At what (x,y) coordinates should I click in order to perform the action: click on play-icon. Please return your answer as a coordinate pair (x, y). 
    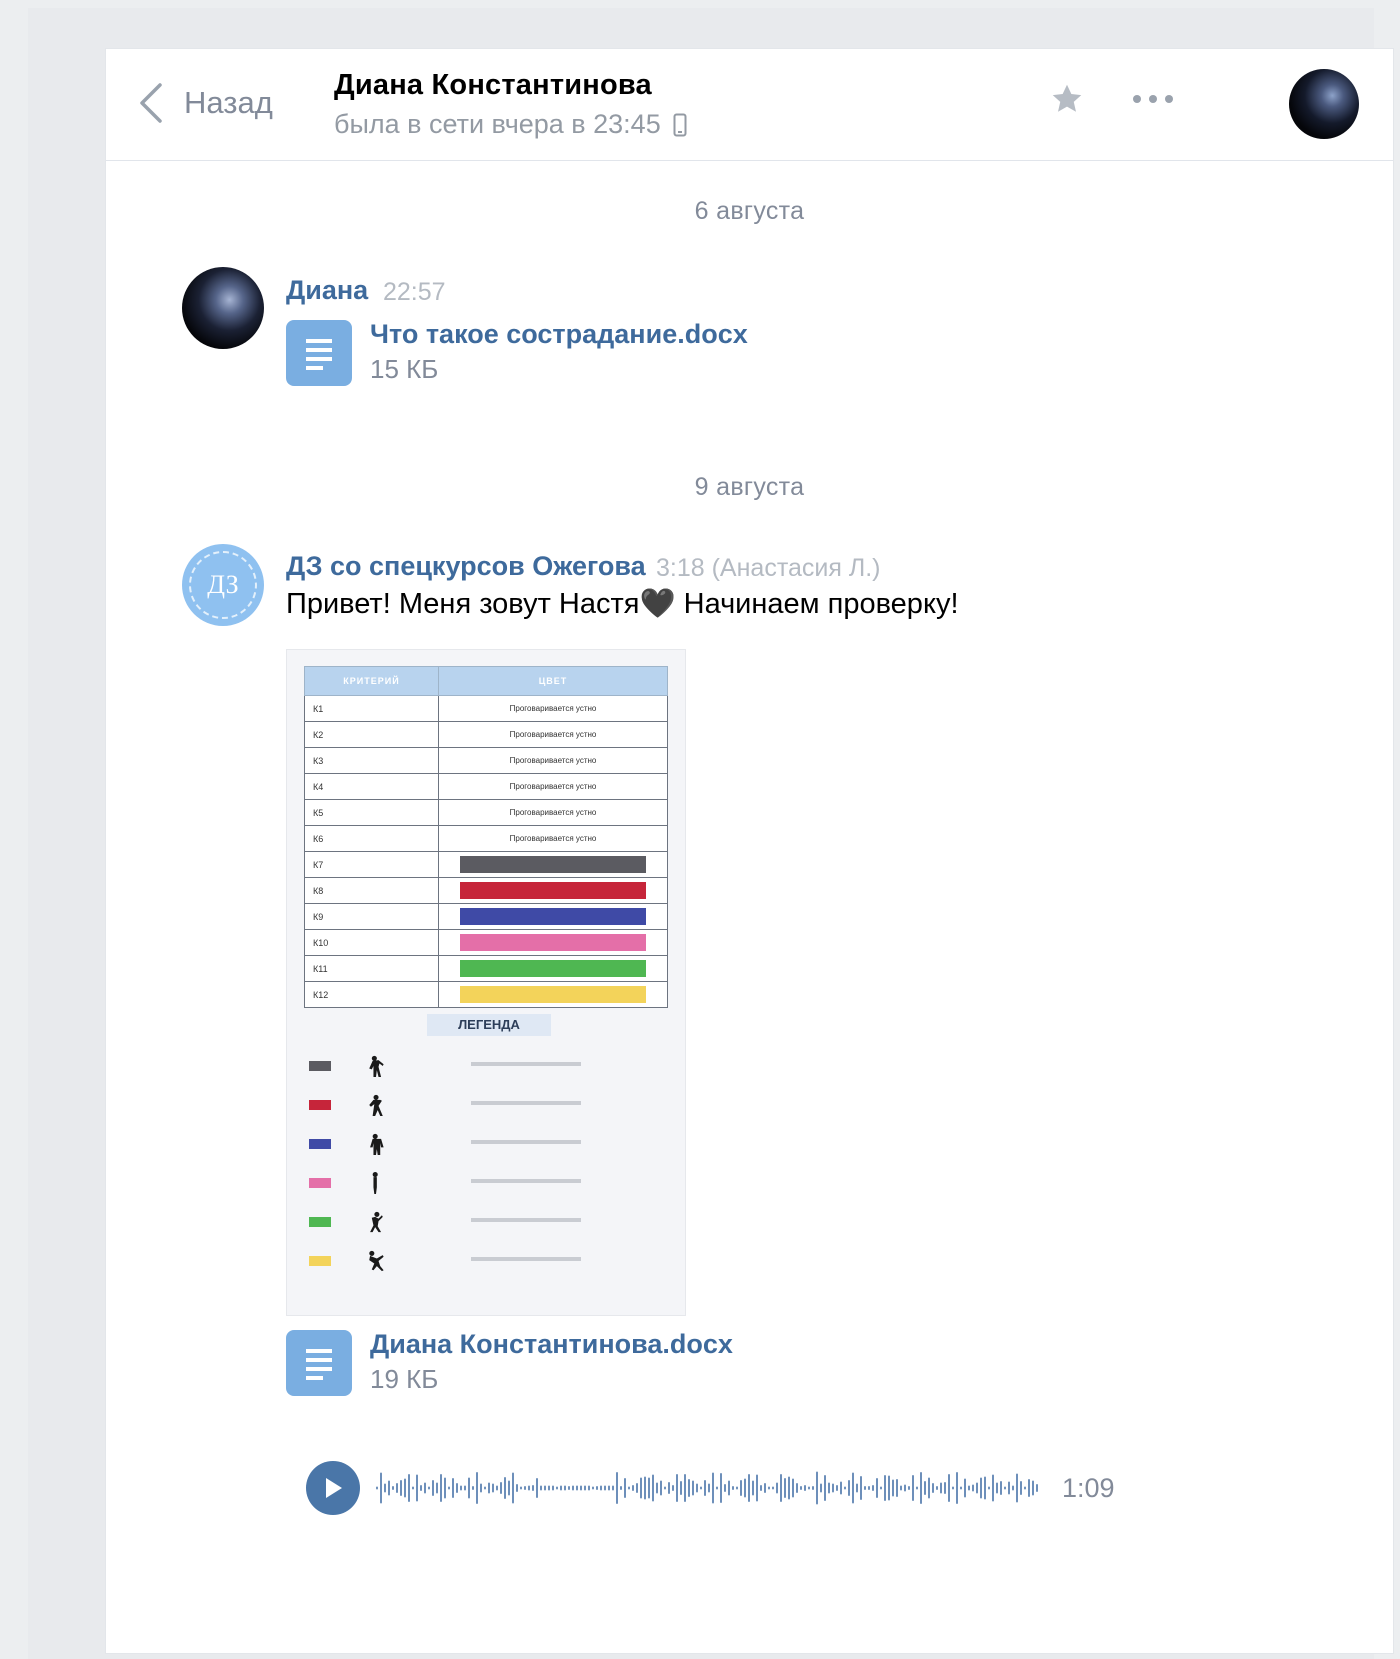
    Looking at the image, I should click on (334, 1488).